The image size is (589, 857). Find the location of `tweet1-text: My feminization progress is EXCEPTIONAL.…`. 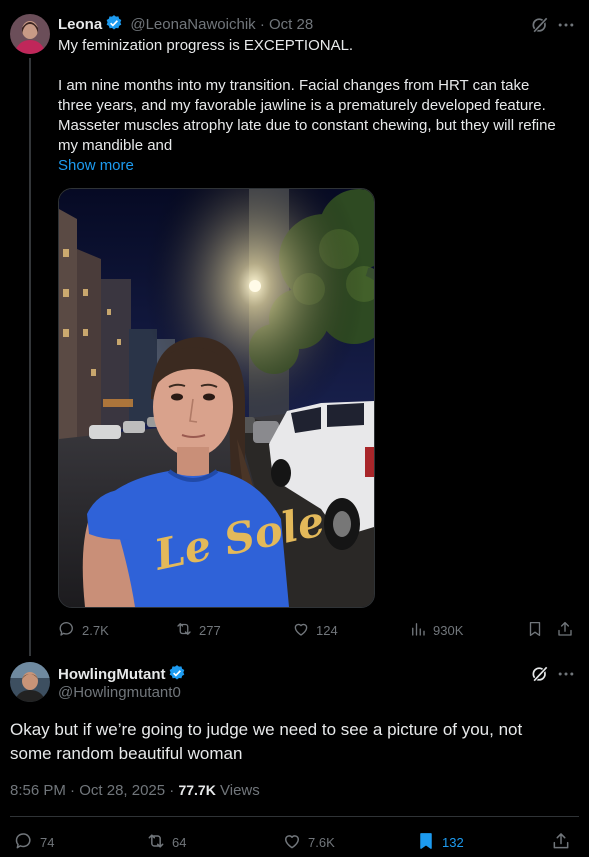

tweet1-text: My feminization progress is EXCEPTIONAL.… is located at coordinates (320, 106).